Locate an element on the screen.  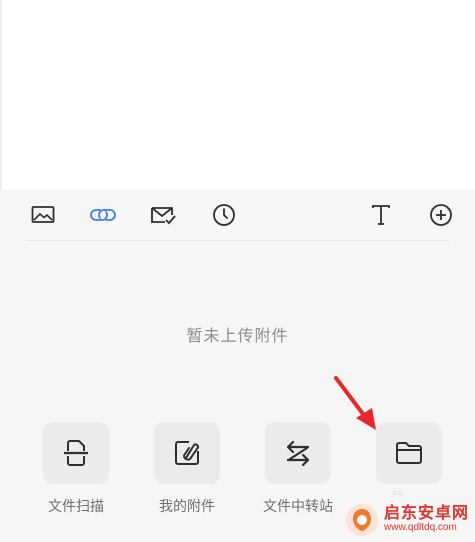
scan-document-icon is located at coordinates (76, 453).